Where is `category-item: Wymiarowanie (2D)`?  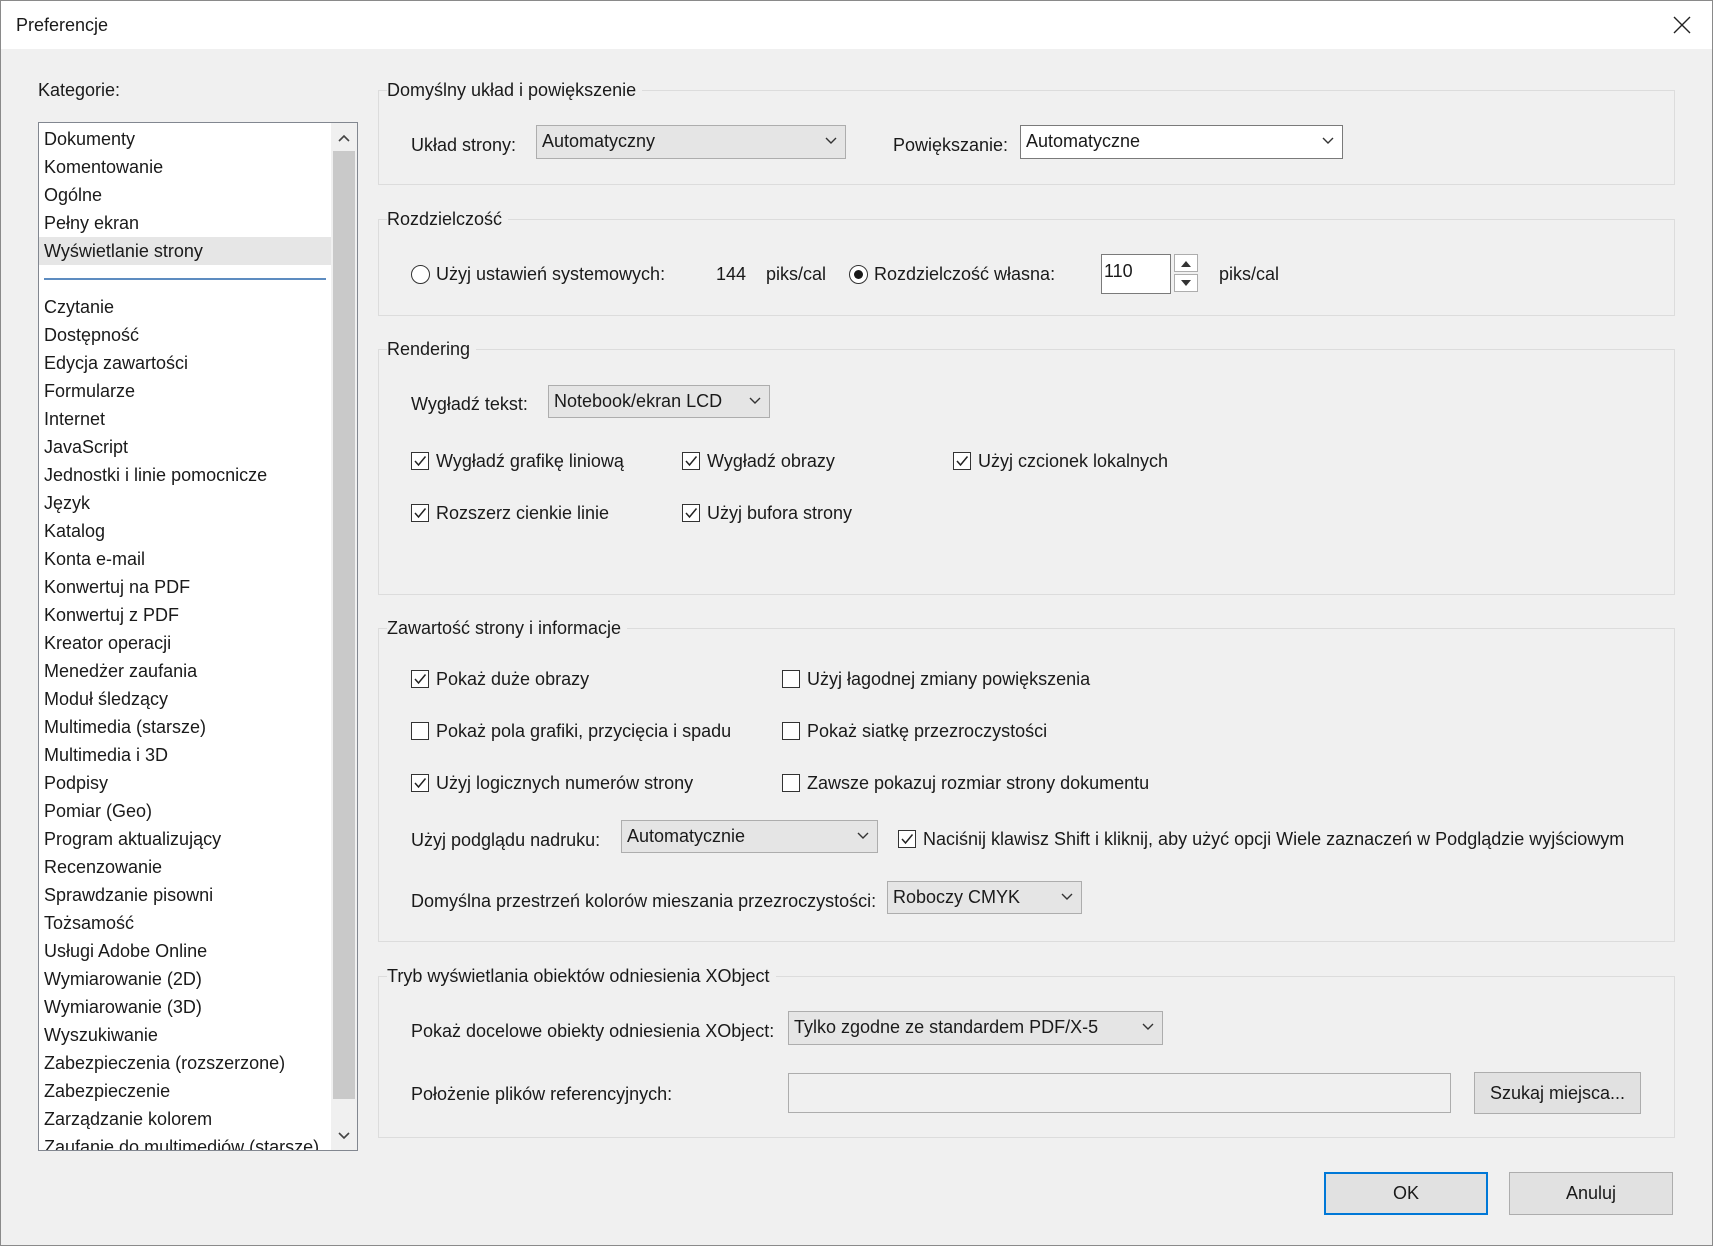 category-item: Wymiarowanie (2D) is located at coordinates (185, 979).